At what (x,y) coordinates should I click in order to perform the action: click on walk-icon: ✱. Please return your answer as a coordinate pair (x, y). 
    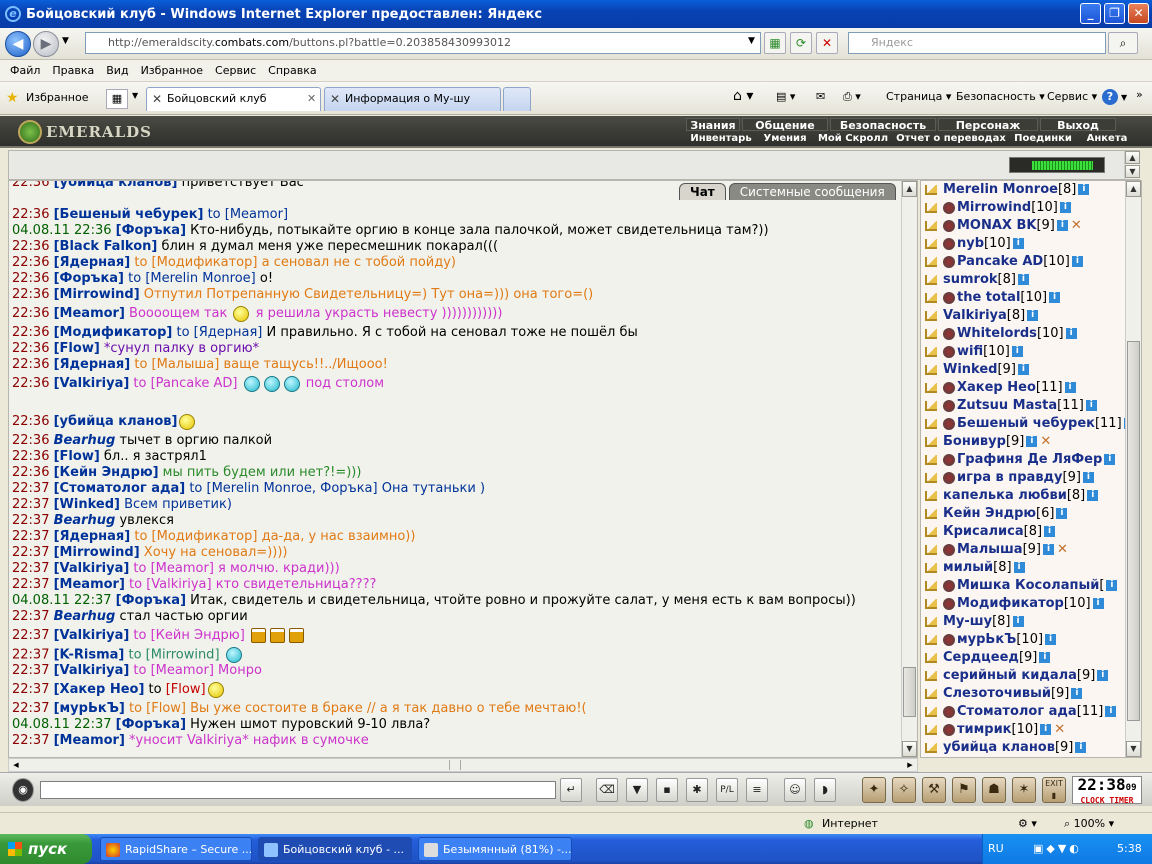
    Looking at the image, I should click on (697, 790).